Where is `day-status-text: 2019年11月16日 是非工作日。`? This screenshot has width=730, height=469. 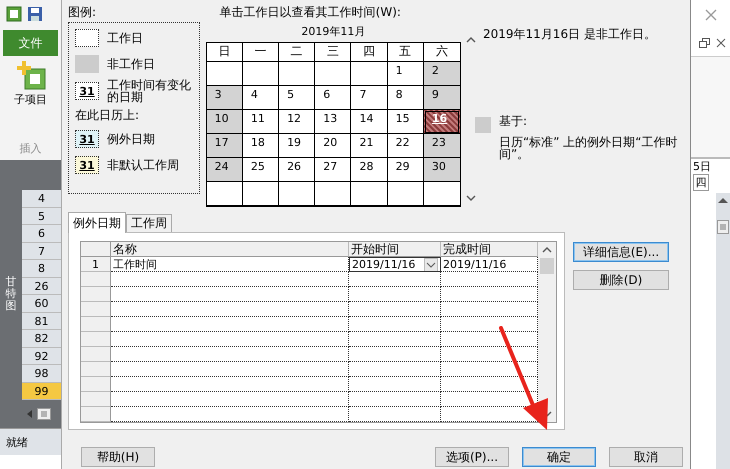
day-status-text: 2019年11月16日 是非工作日。 is located at coordinates (570, 34).